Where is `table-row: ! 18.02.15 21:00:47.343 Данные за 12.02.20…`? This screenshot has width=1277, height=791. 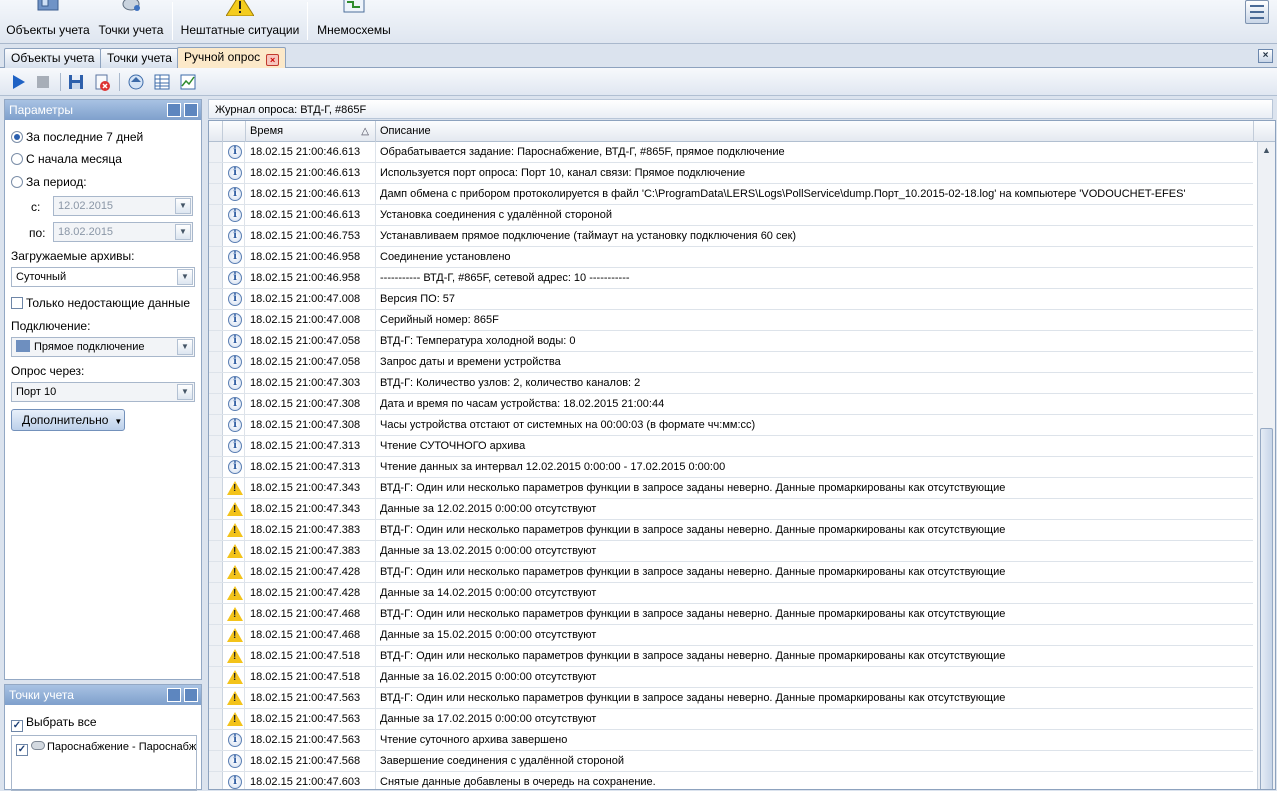
table-row: ! 18.02.15 21:00:47.343 Данные за 12.02.20… is located at coordinates (731, 509).